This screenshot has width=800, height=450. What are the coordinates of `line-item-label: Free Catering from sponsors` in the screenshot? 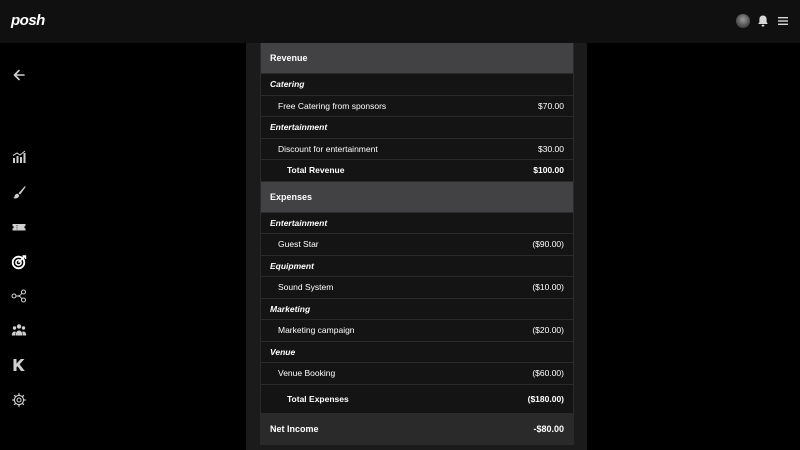 It's located at (332, 105).